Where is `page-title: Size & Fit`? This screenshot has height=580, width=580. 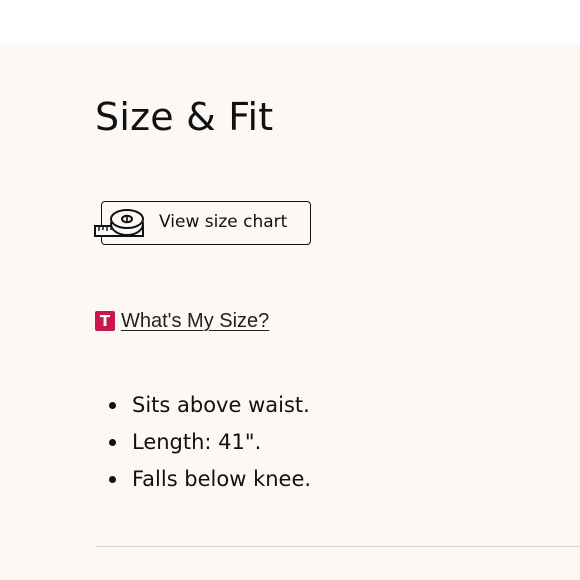 page-title: Size & Fit is located at coordinates (184, 117).